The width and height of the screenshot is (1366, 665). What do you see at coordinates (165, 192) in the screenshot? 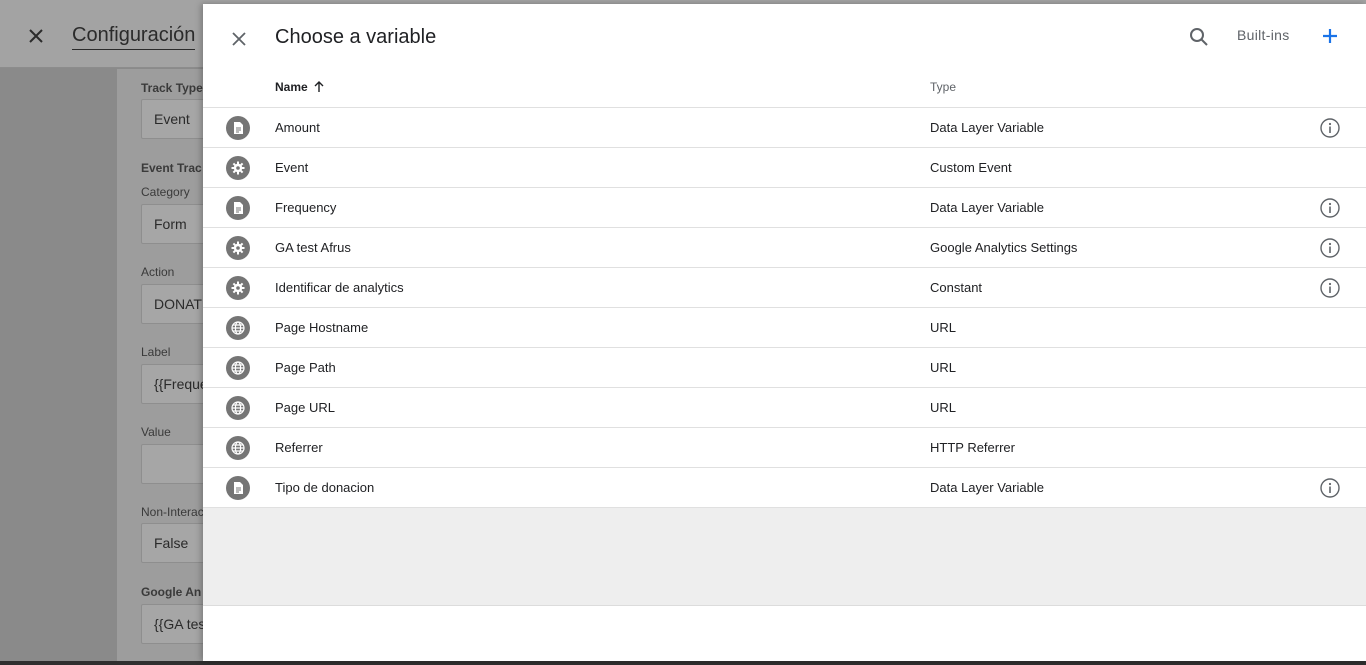
I see `category-label: Category` at bounding box center [165, 192].